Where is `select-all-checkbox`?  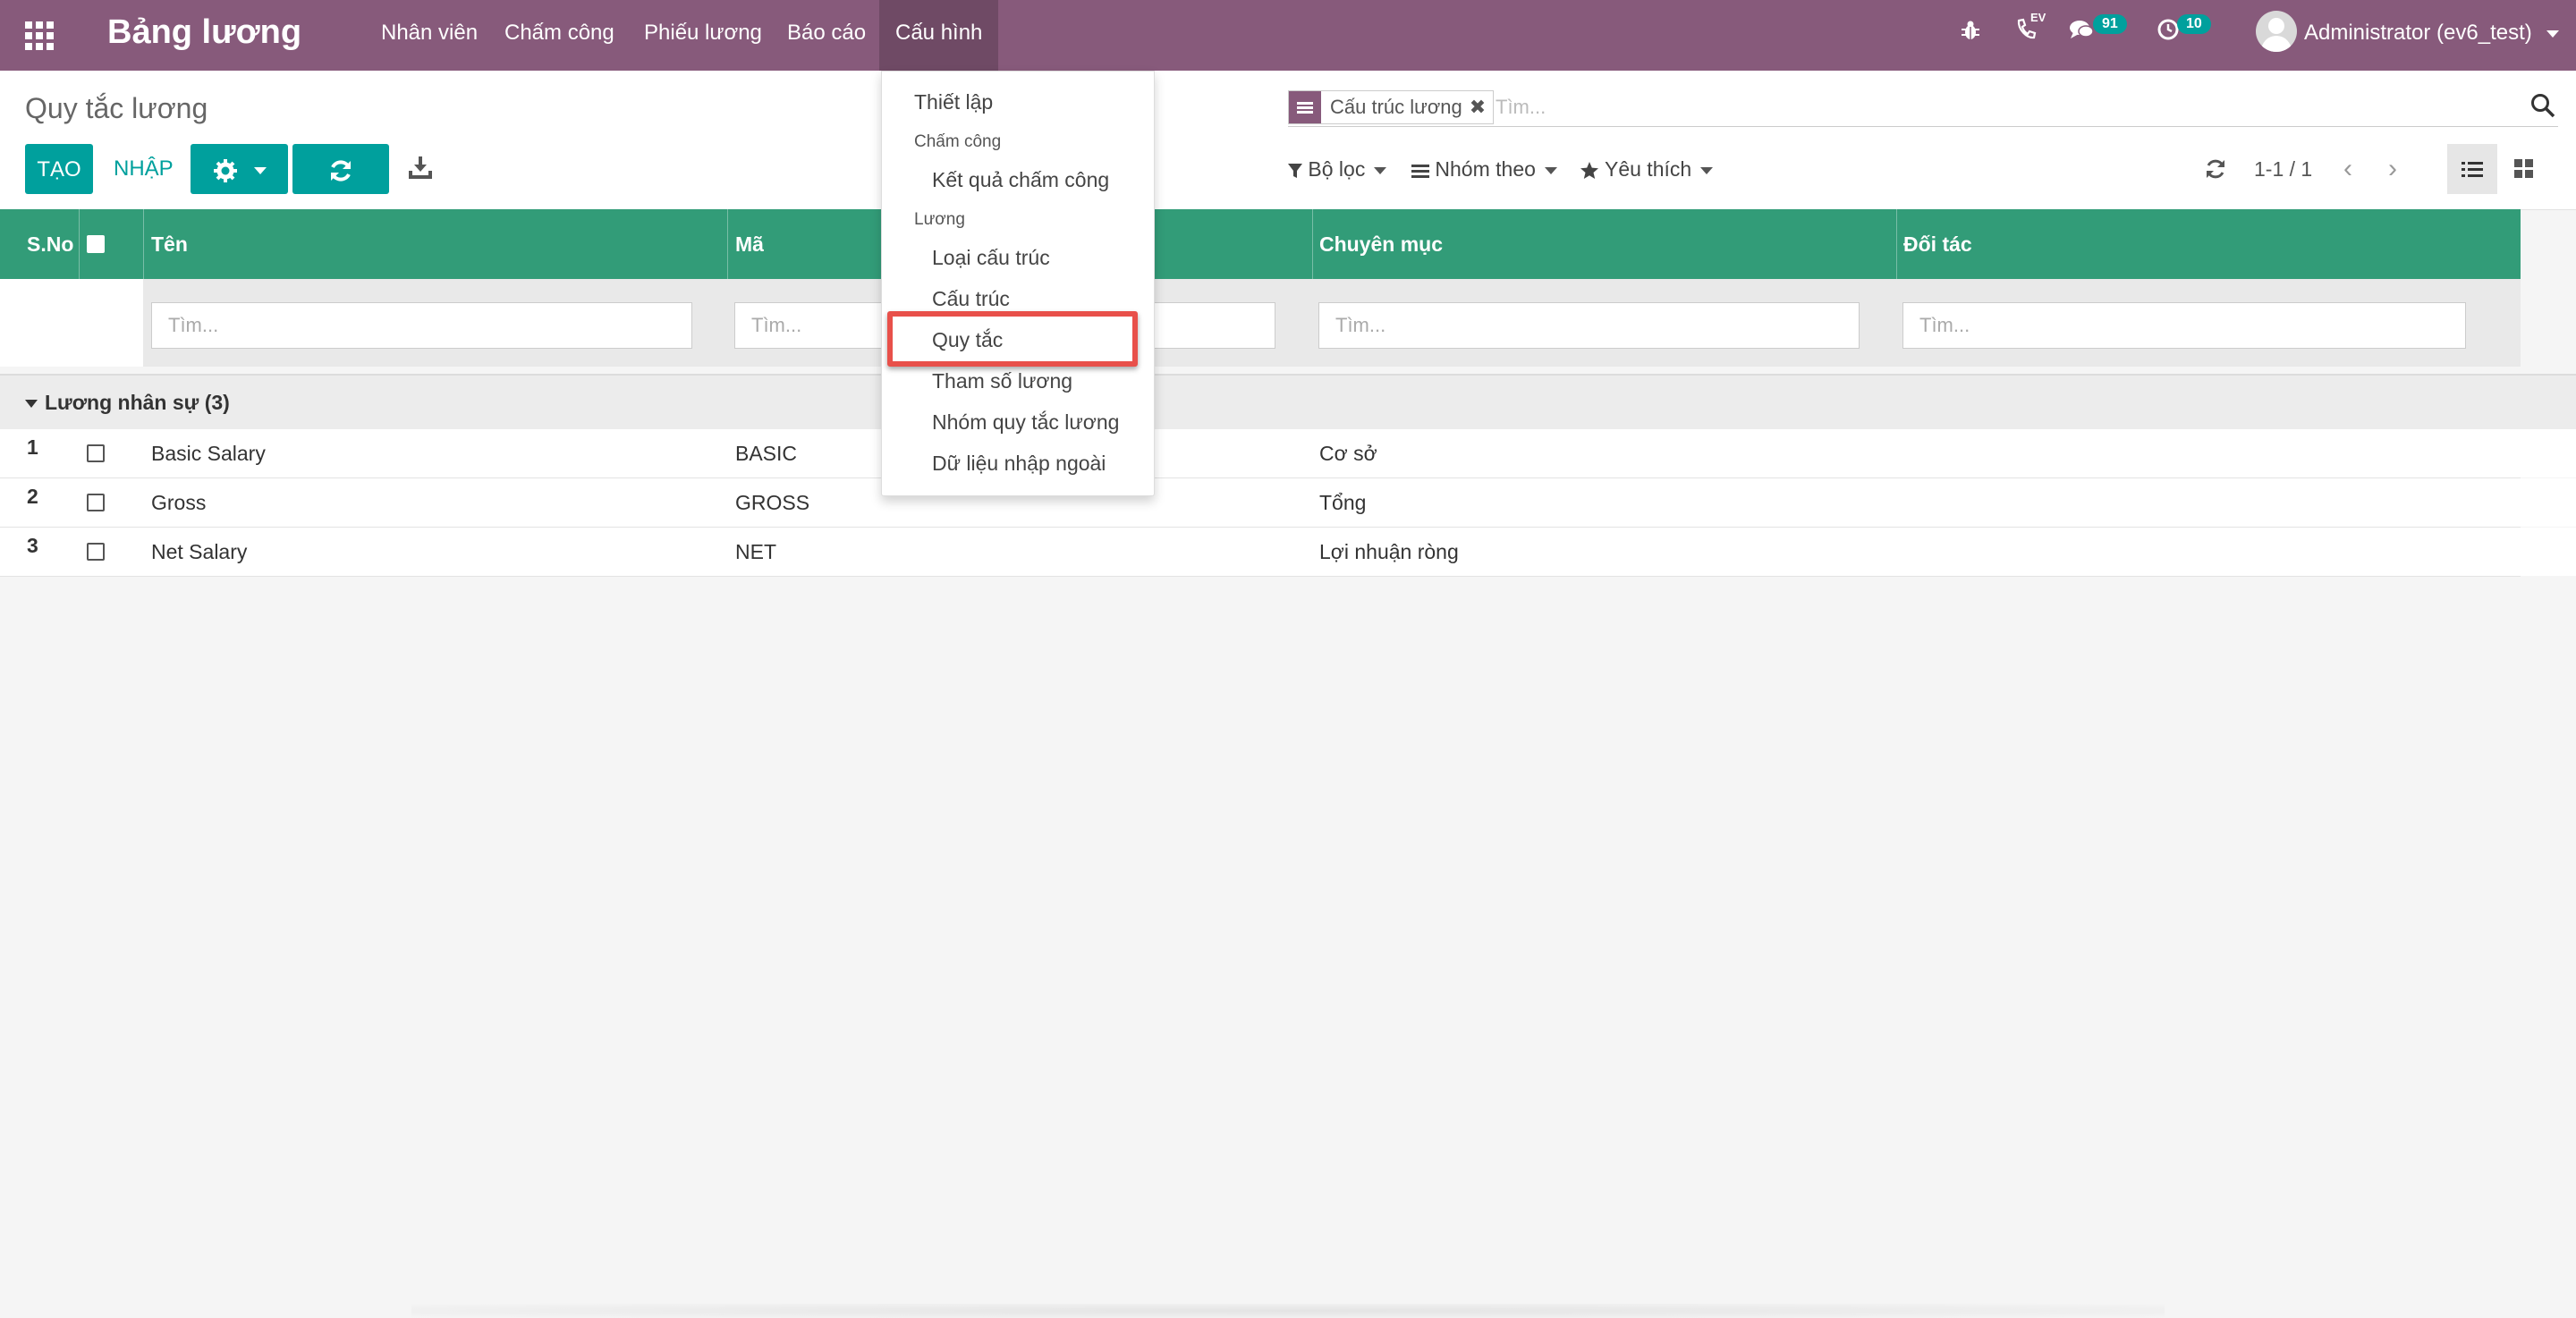 select-all-checkbox is located at coordinates (96, 244).